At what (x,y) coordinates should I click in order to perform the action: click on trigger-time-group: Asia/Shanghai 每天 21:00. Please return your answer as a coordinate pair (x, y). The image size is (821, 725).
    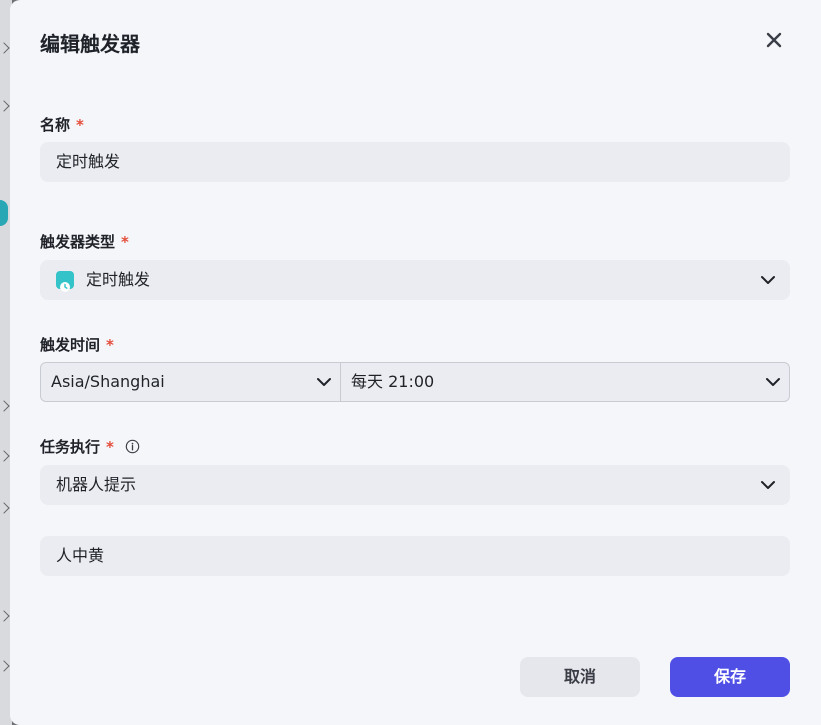
    Looking at the image, I should click on (415, 382).